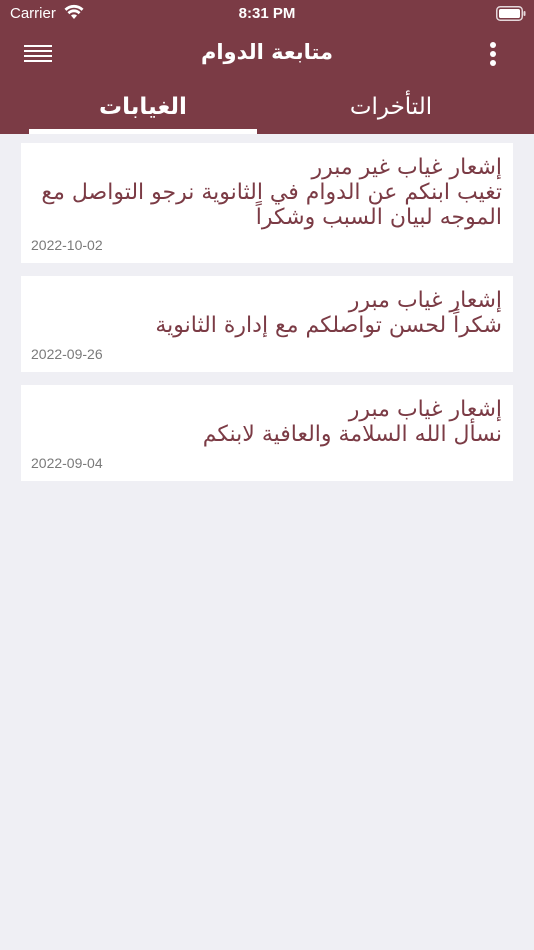 This screenshot has width=534, height=950. I want to click on notification-date: 2022-09-04, so click(67, 463).